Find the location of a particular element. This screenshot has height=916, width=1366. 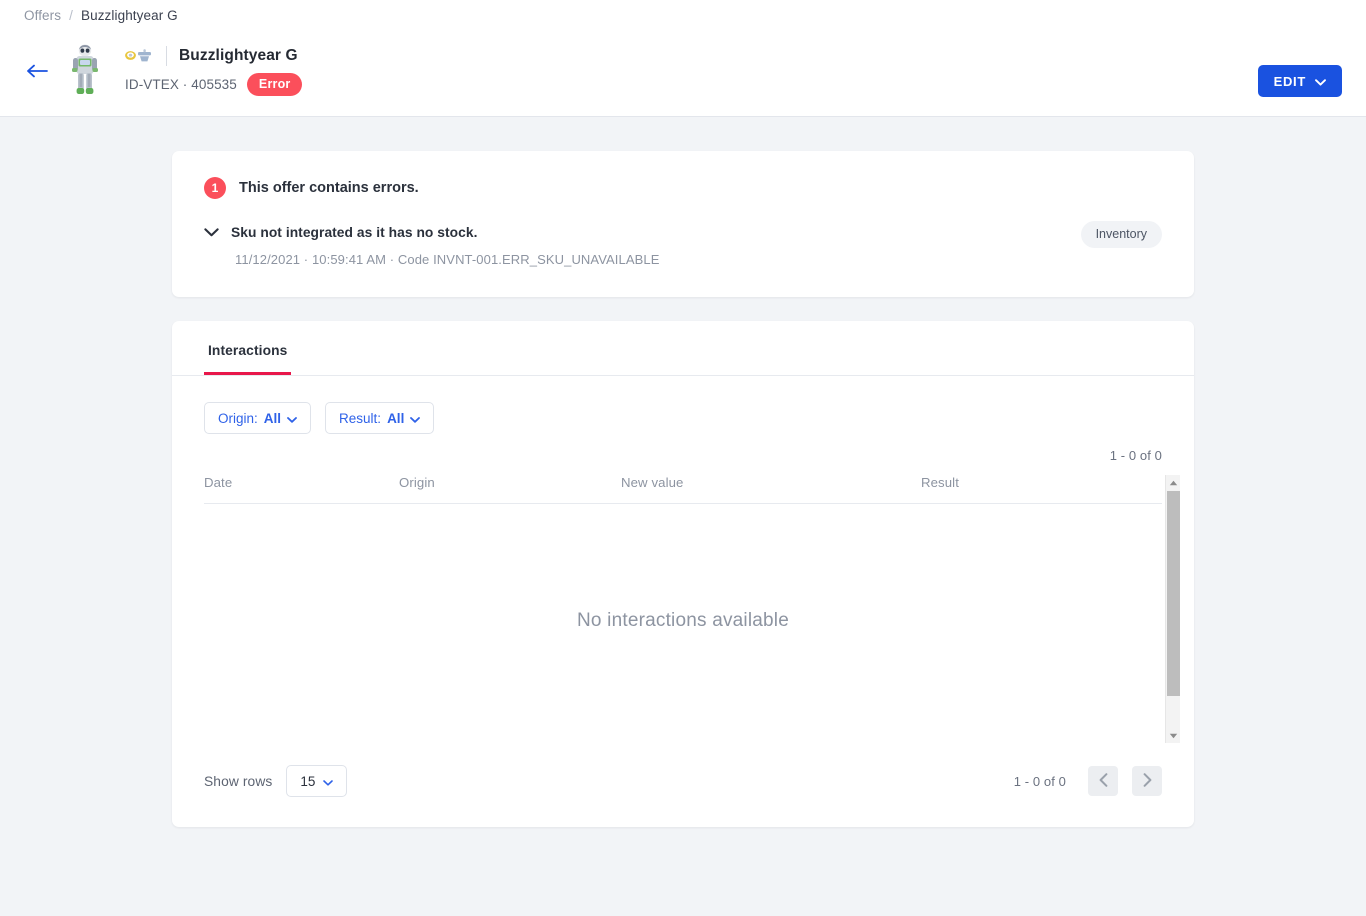

chevron-right-icon is located at coordinates (1147, 781).